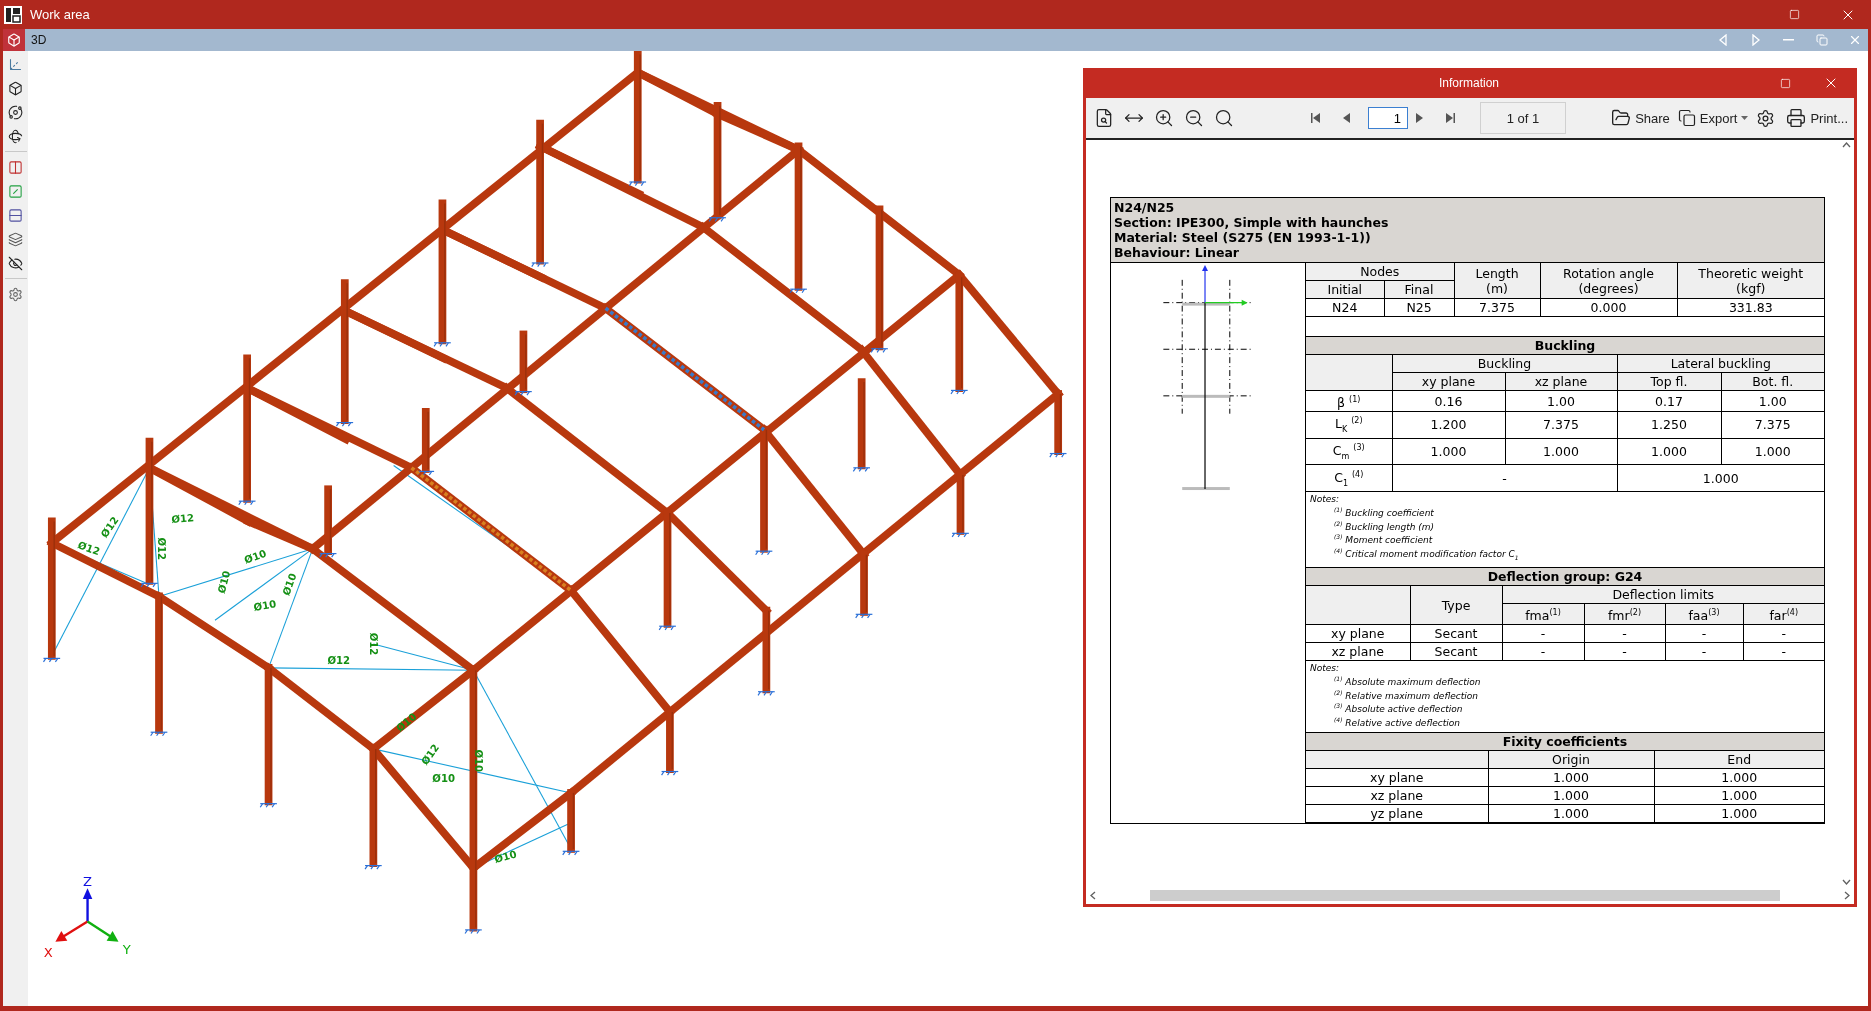  What do you see at coordinates (1384, 525) in the screenshot?
I see `note-text: $^{(2)}$ Buckling length (m)` at bounding box center [1384, 525].